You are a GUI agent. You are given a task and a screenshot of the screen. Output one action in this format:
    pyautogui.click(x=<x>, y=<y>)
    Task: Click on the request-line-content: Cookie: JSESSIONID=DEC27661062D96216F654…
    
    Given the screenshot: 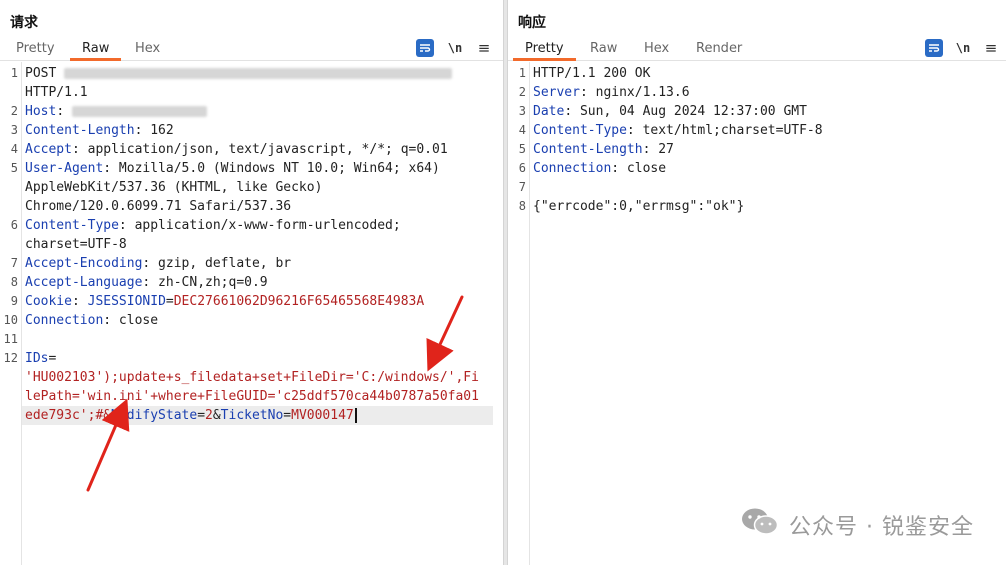 What is the action you would take?
    pyautogui.click(x=224, y=301)
    